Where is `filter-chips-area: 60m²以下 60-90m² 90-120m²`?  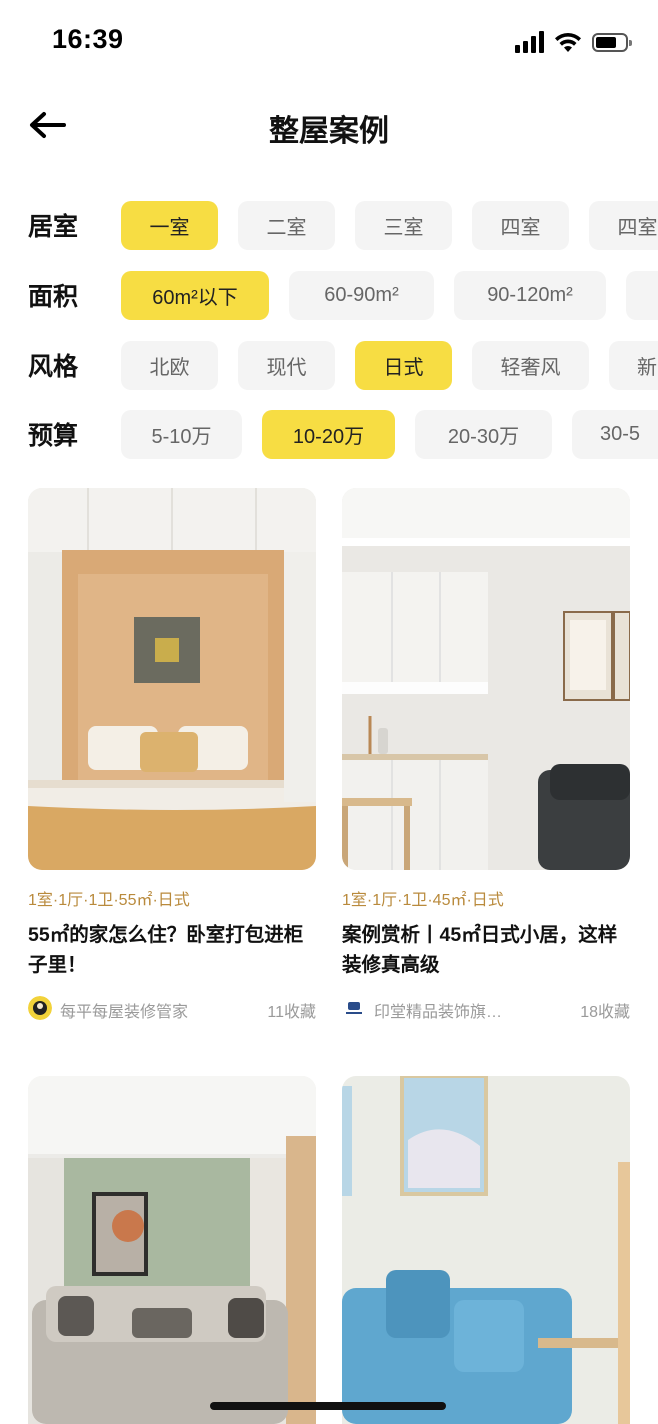
filter-chips-area: 60m²以下 60-90m² 90-120m² is located at coordinates (389, 295).